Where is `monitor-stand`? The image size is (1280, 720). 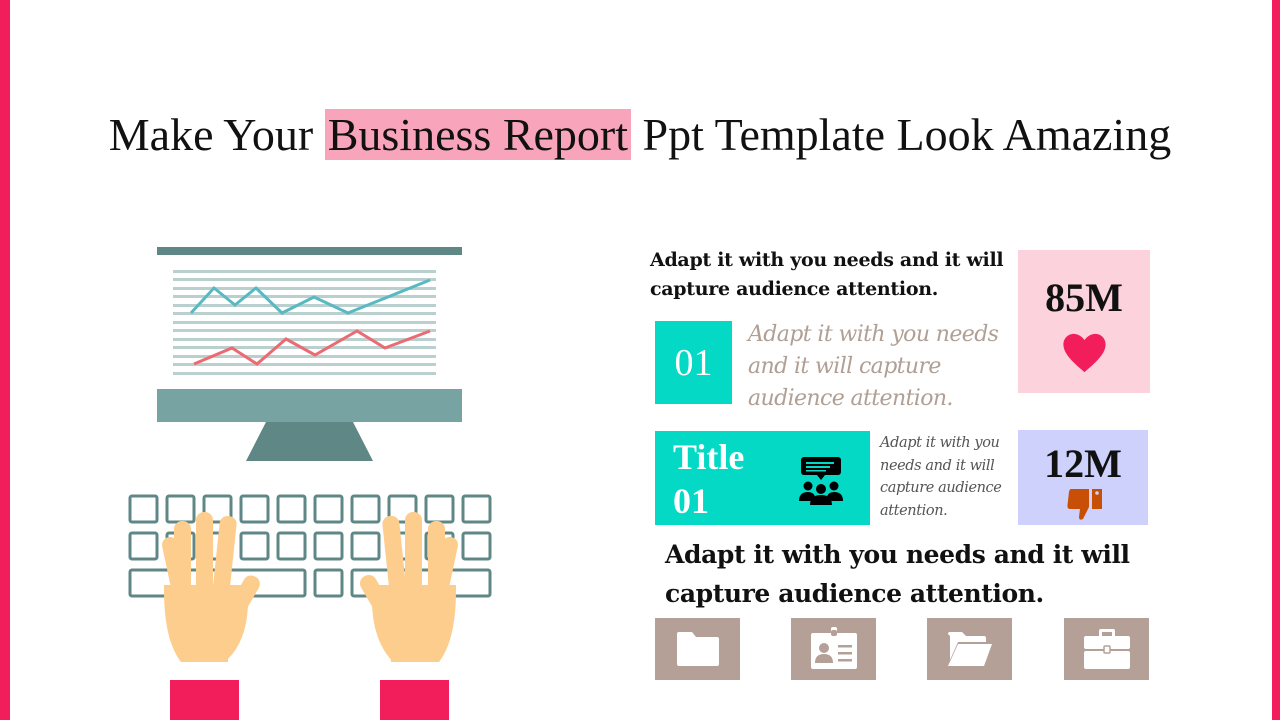
monitor-stand is located at coordinates (309, 441).